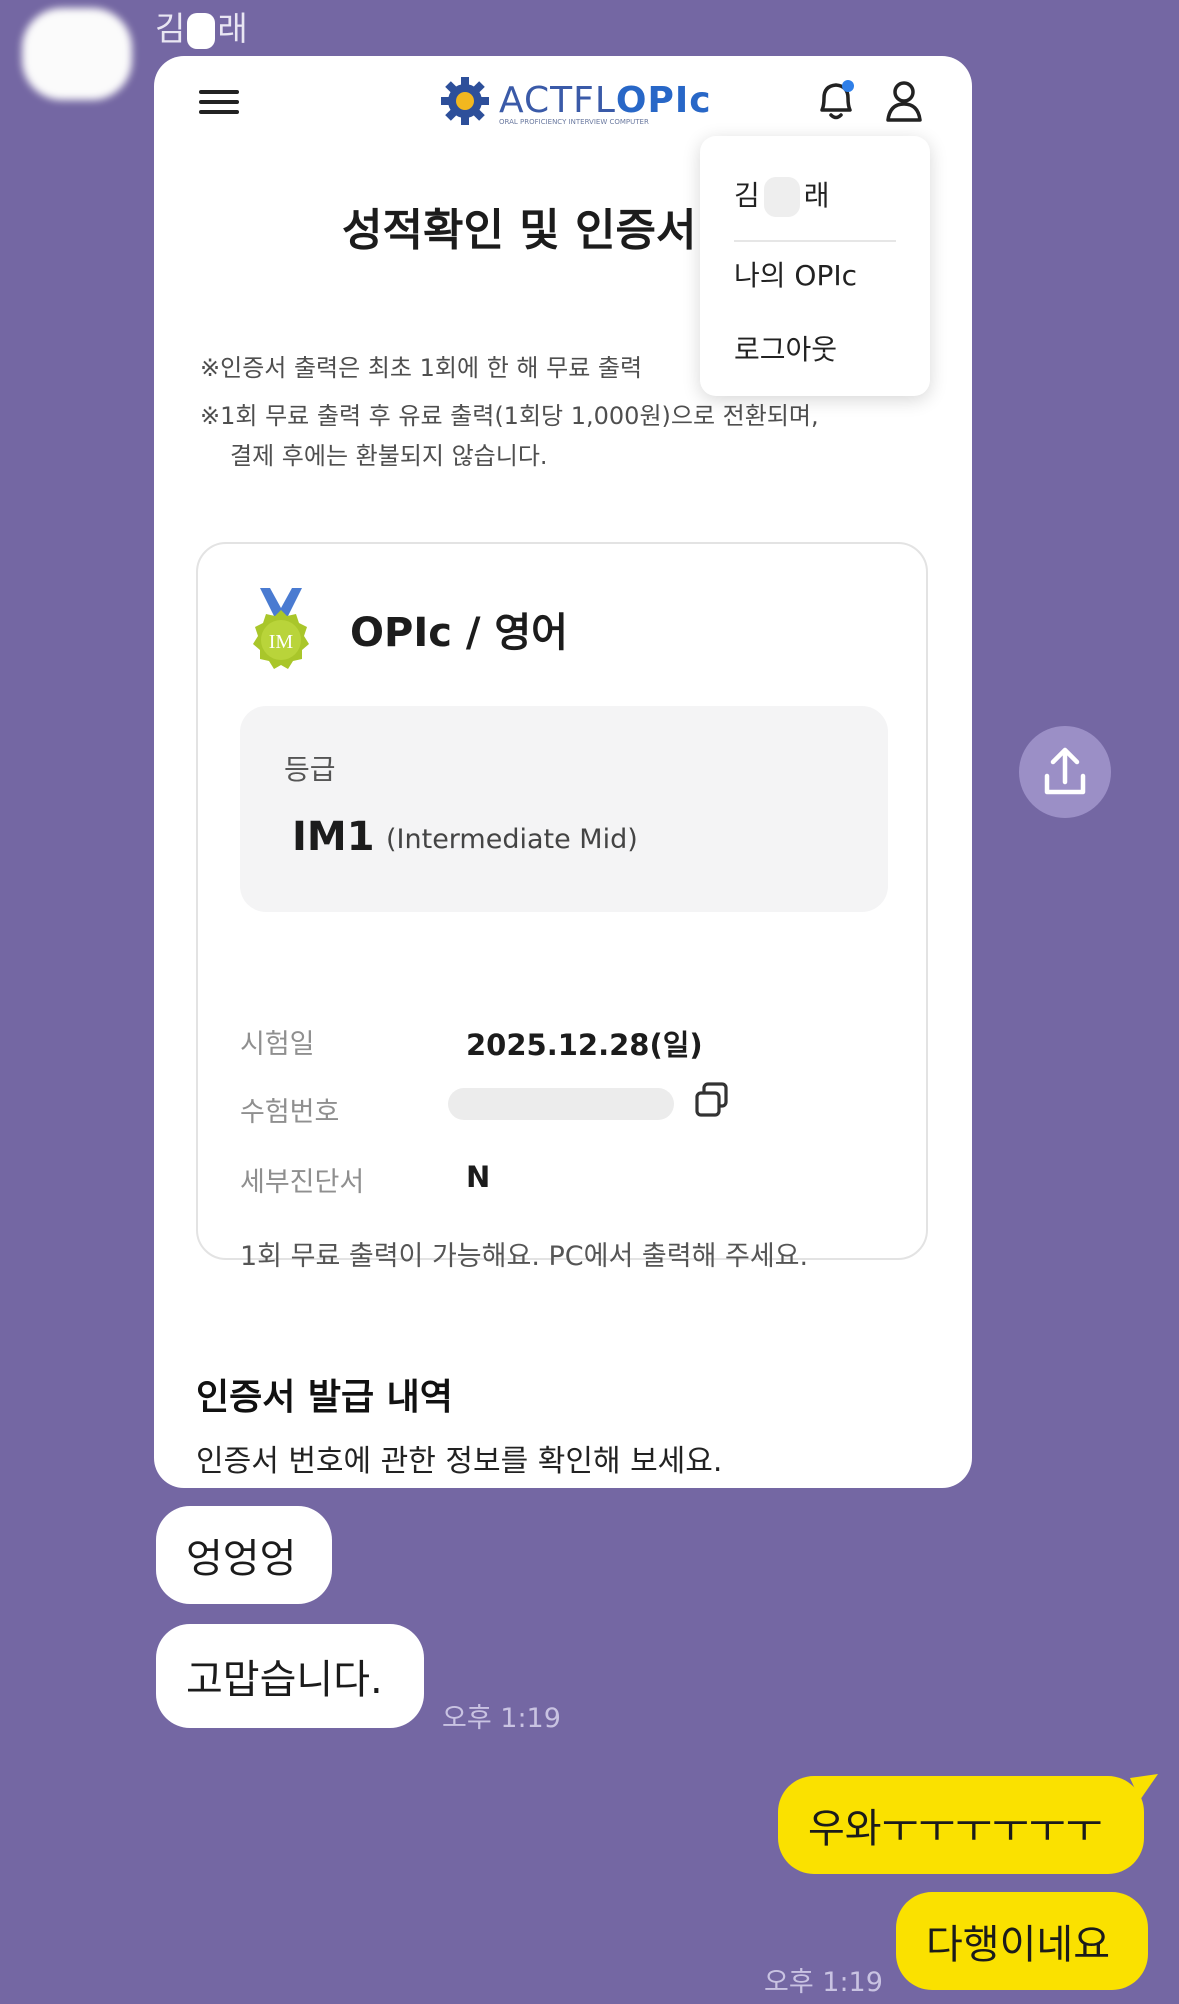 This screenshot has width=1179, height=2004. I want to click on notice-text: 결제 후에는 환불되지 않습니다., so click(389, 456).